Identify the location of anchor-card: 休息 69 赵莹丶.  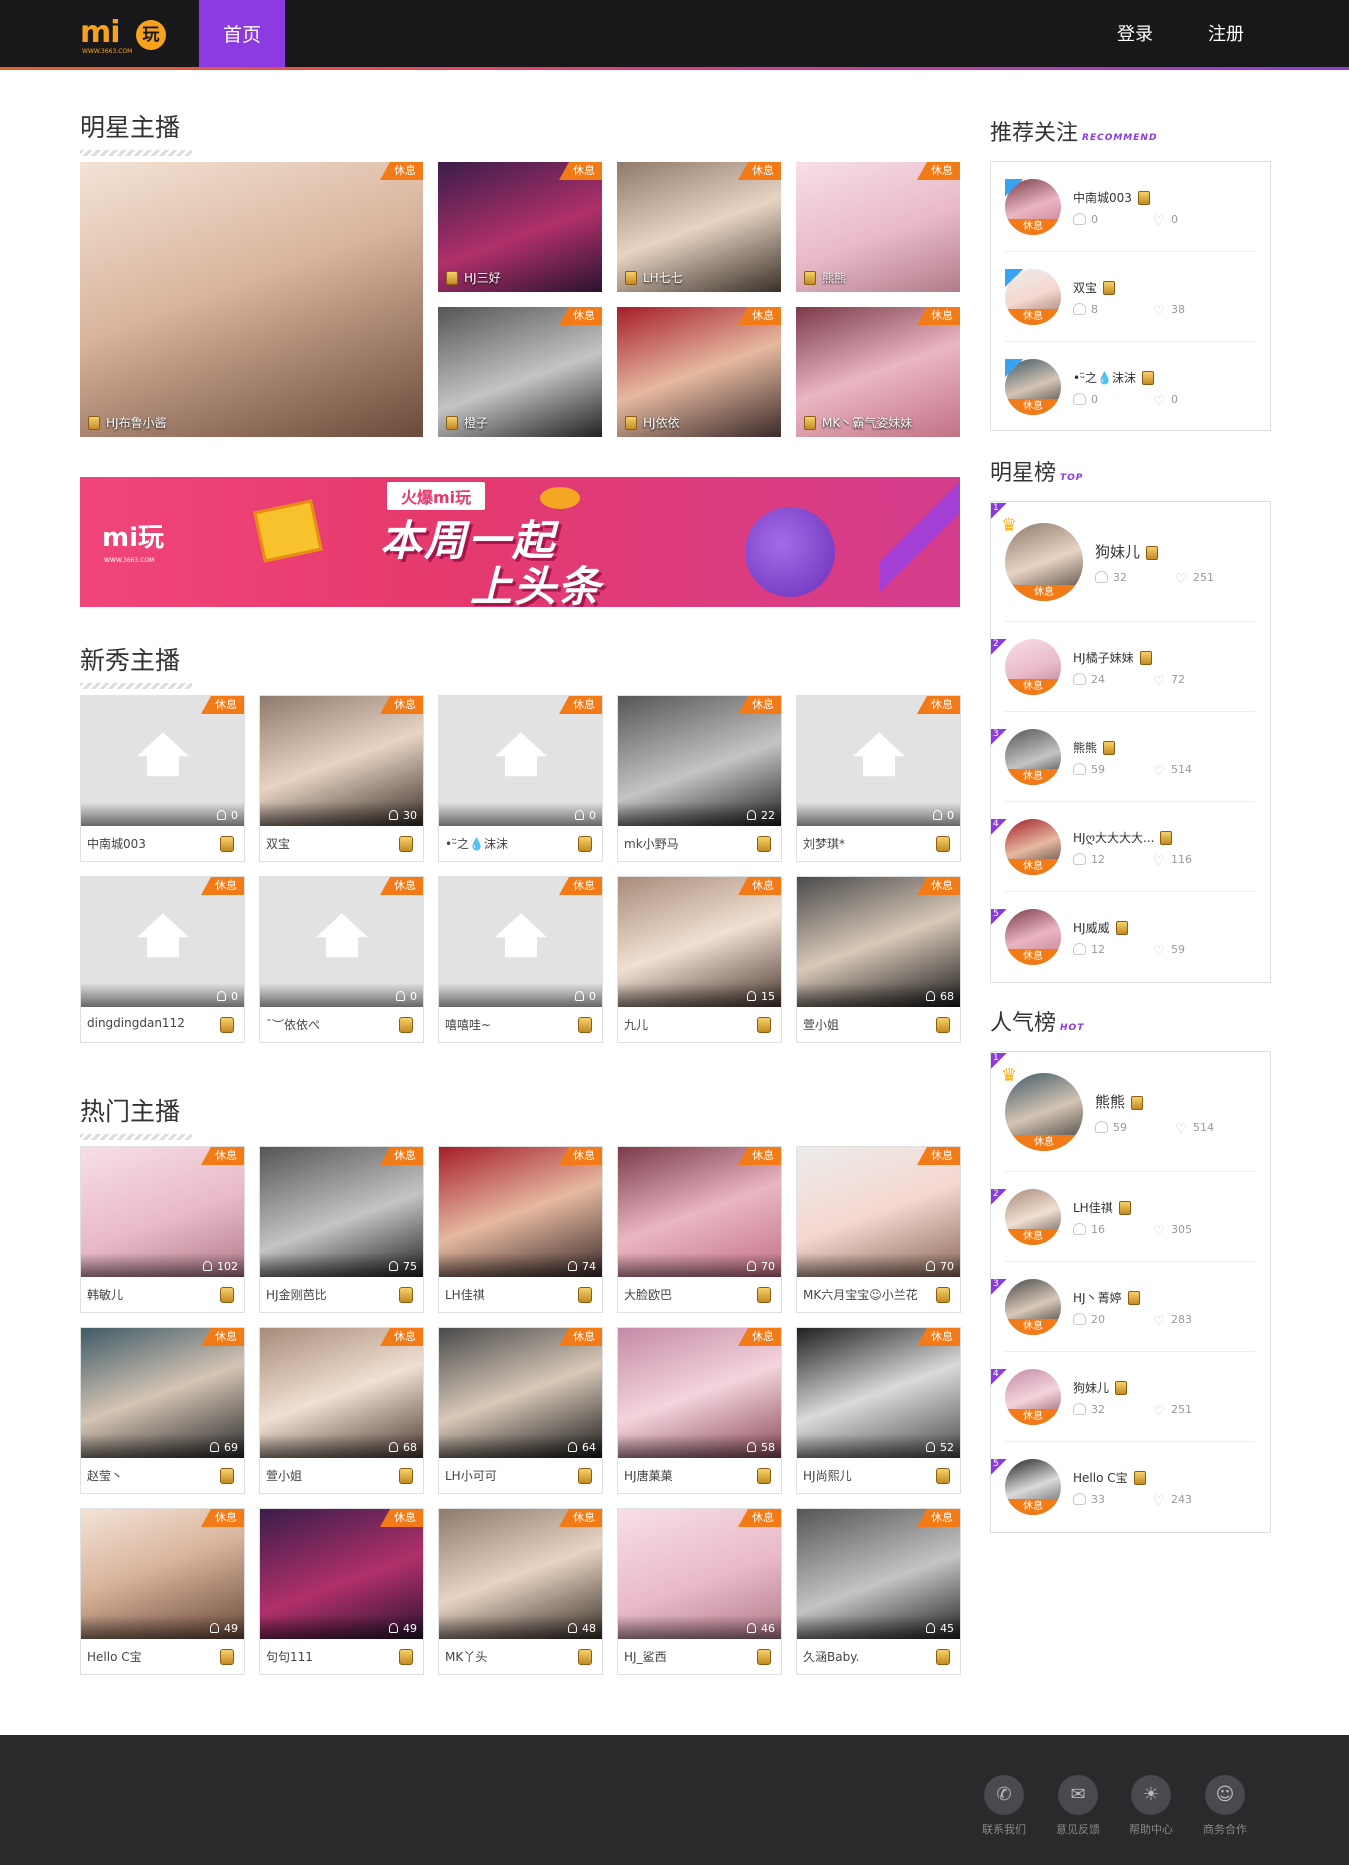
(162, 1410).